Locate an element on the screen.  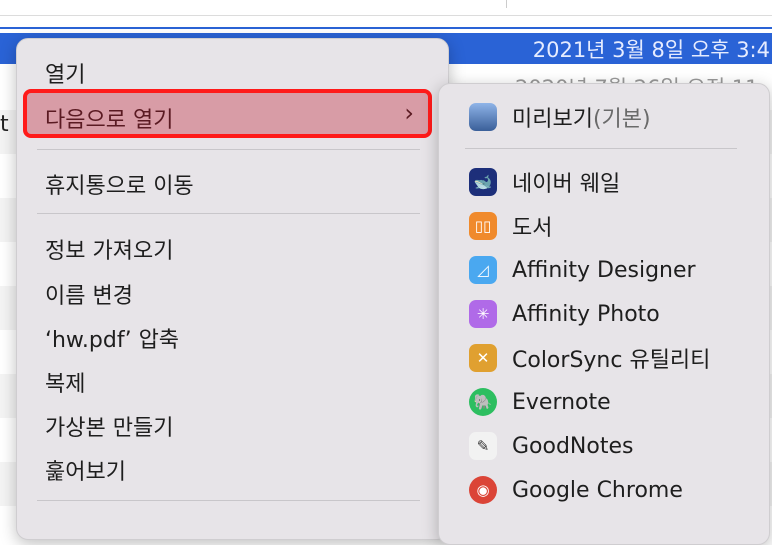
app-label: Affinity Photo is located at coordinates (586, 314).